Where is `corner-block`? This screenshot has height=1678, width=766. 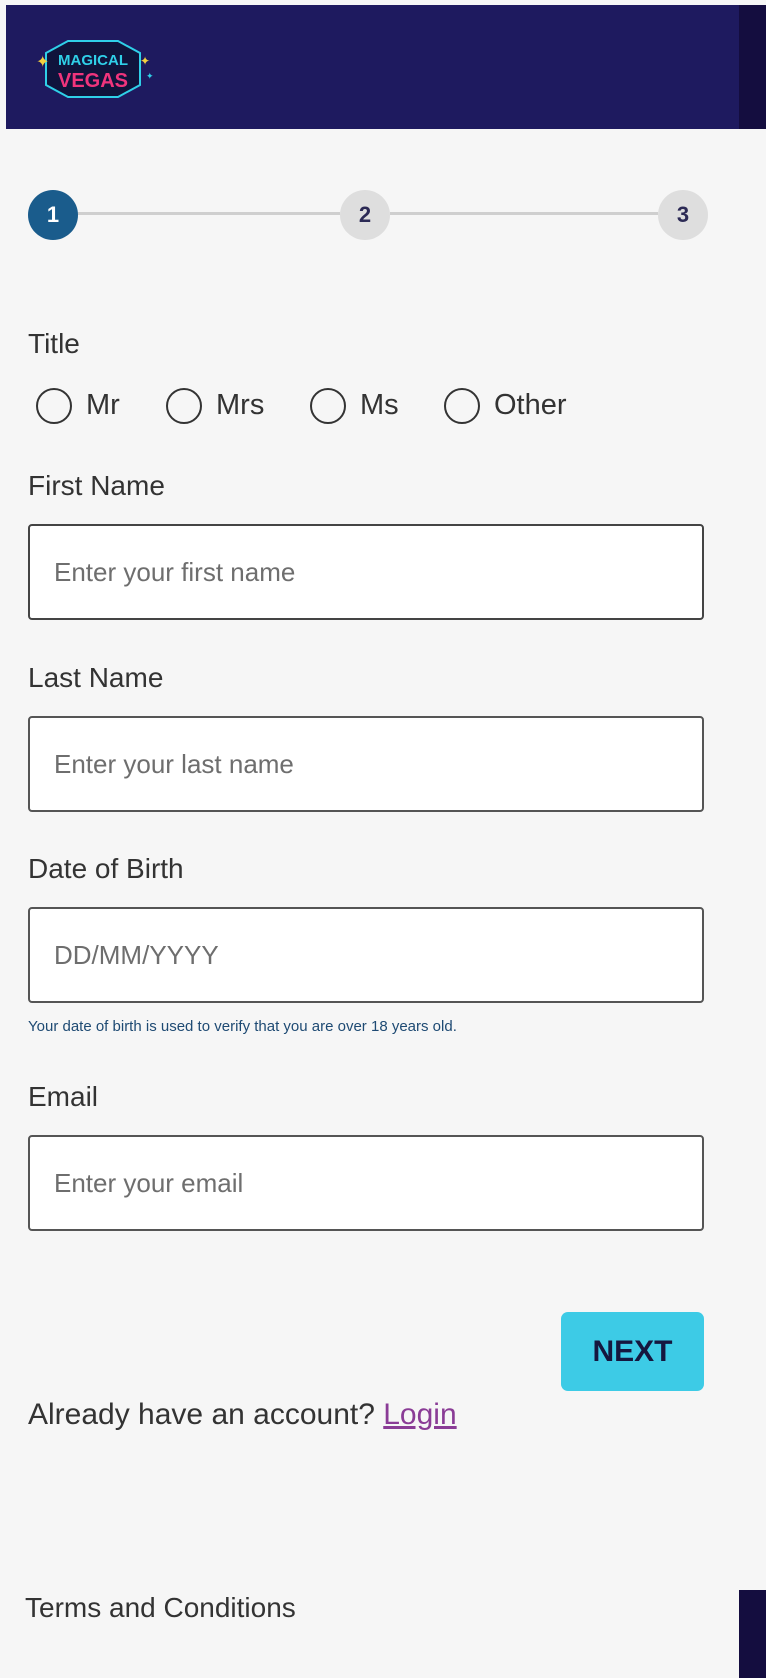 corner-block is located at coordinates (752, 1634).